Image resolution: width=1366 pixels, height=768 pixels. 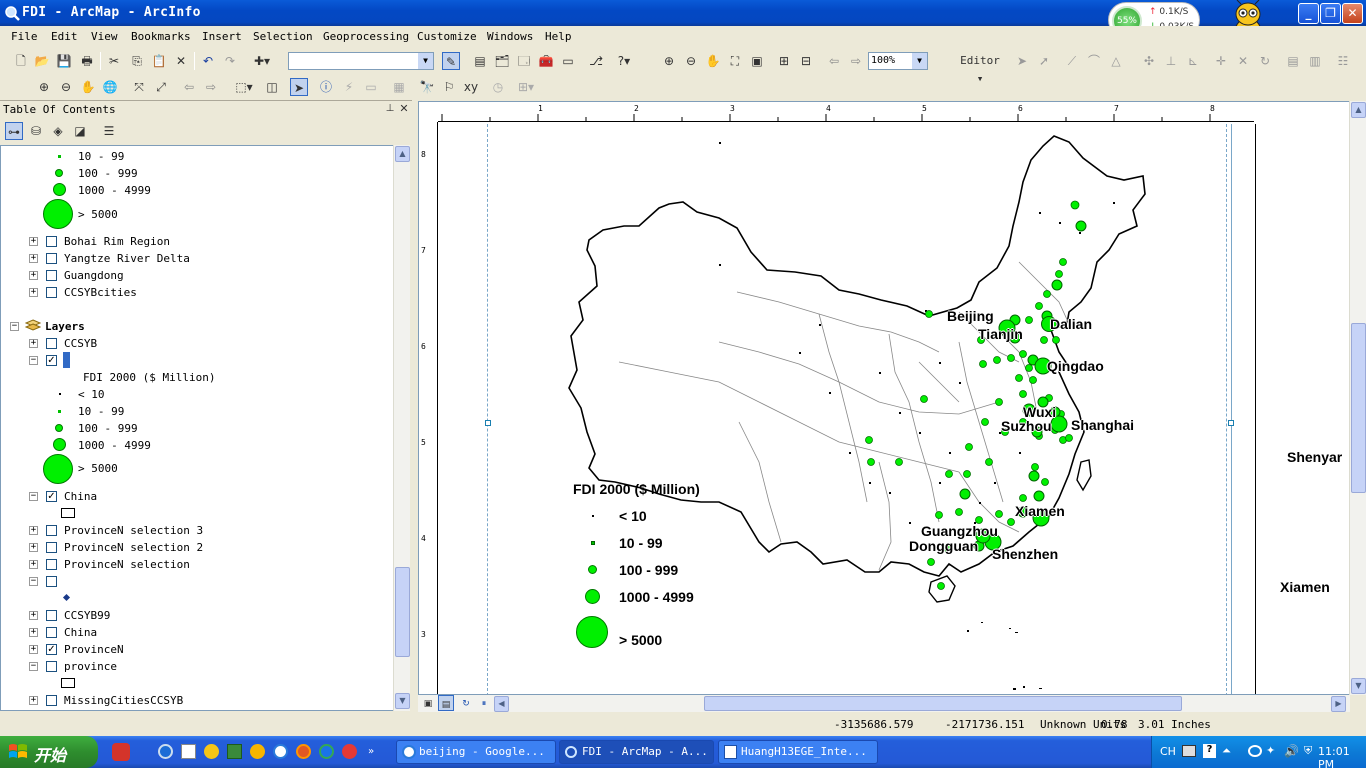 I want to click on list-by-drawing-order-icon: ⊶, so click(x=14, y=131).